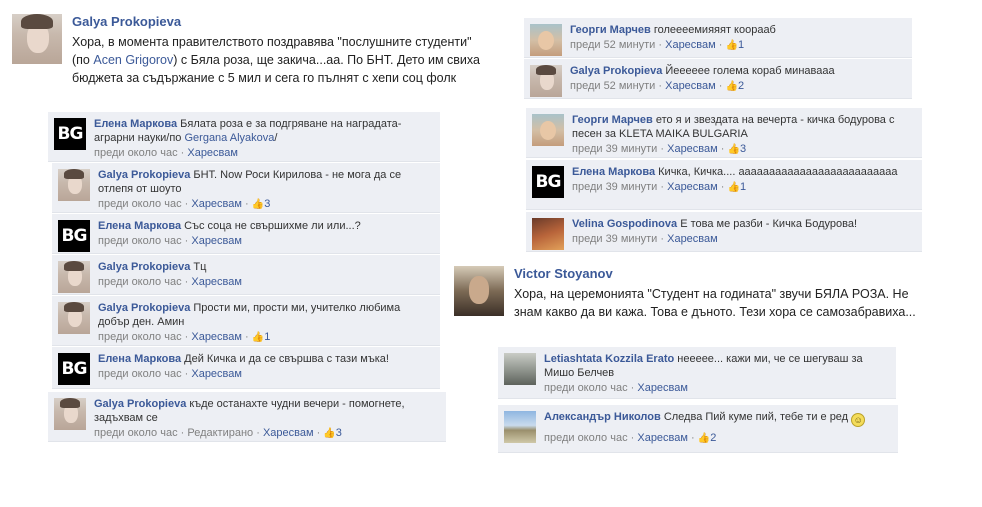  What do you see at coordinates (858, 420) in the screenshot?
I see `smiley-icon: ☺` at bounding box center [858, 420].